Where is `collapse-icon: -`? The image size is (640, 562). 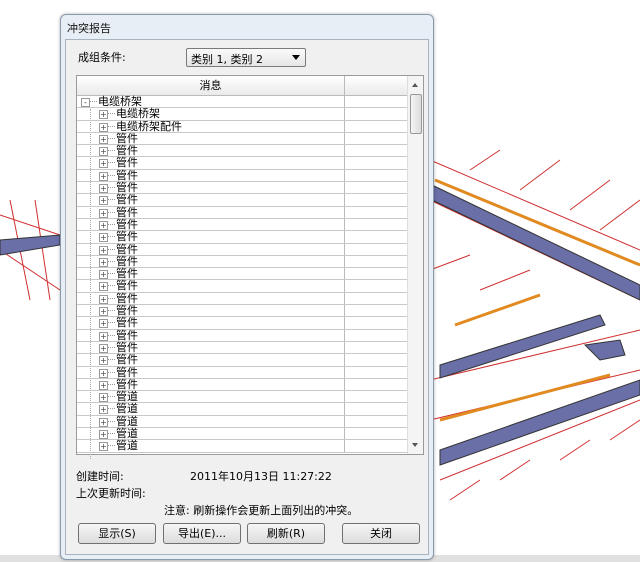 collapse-icon: - is located at coordinates (85, 102).